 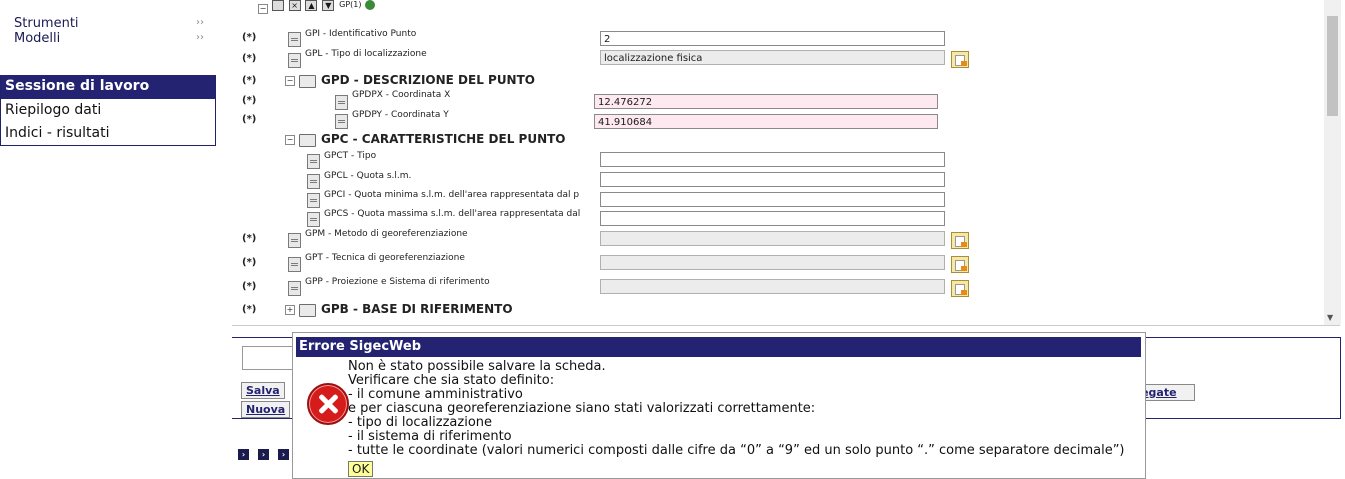 I want to click on field-row-gpm: (*) GPM - Metodo di georeferenziazione, so click(x=777, y=238).